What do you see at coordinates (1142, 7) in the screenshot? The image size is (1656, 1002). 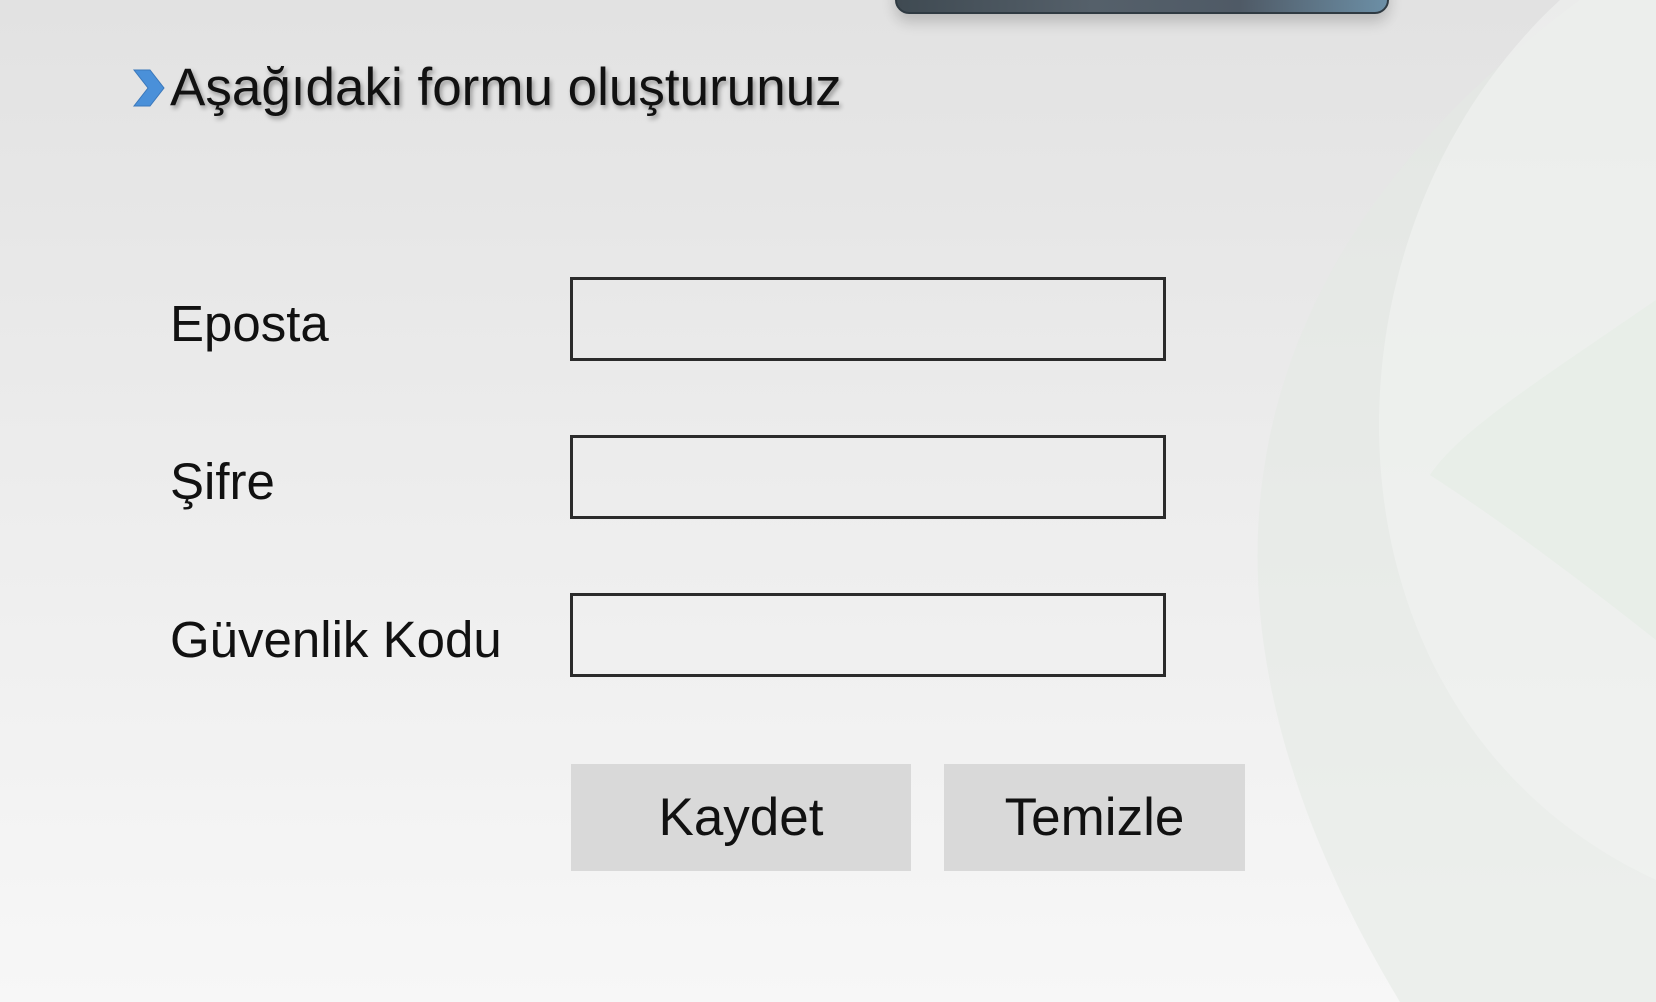 I see `top-image-strip` at bounding box center [1142, 7].